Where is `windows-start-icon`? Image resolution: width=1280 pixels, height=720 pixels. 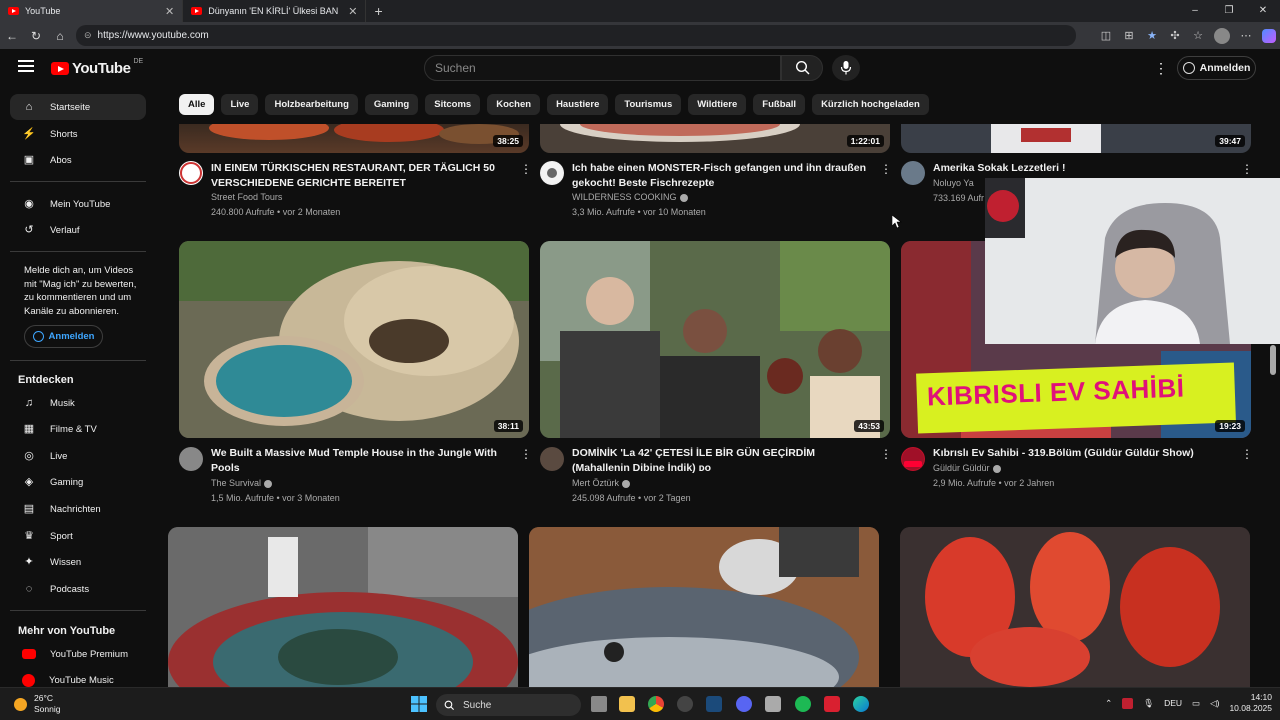
windows-start-icon is located at coordinates (419, 704).